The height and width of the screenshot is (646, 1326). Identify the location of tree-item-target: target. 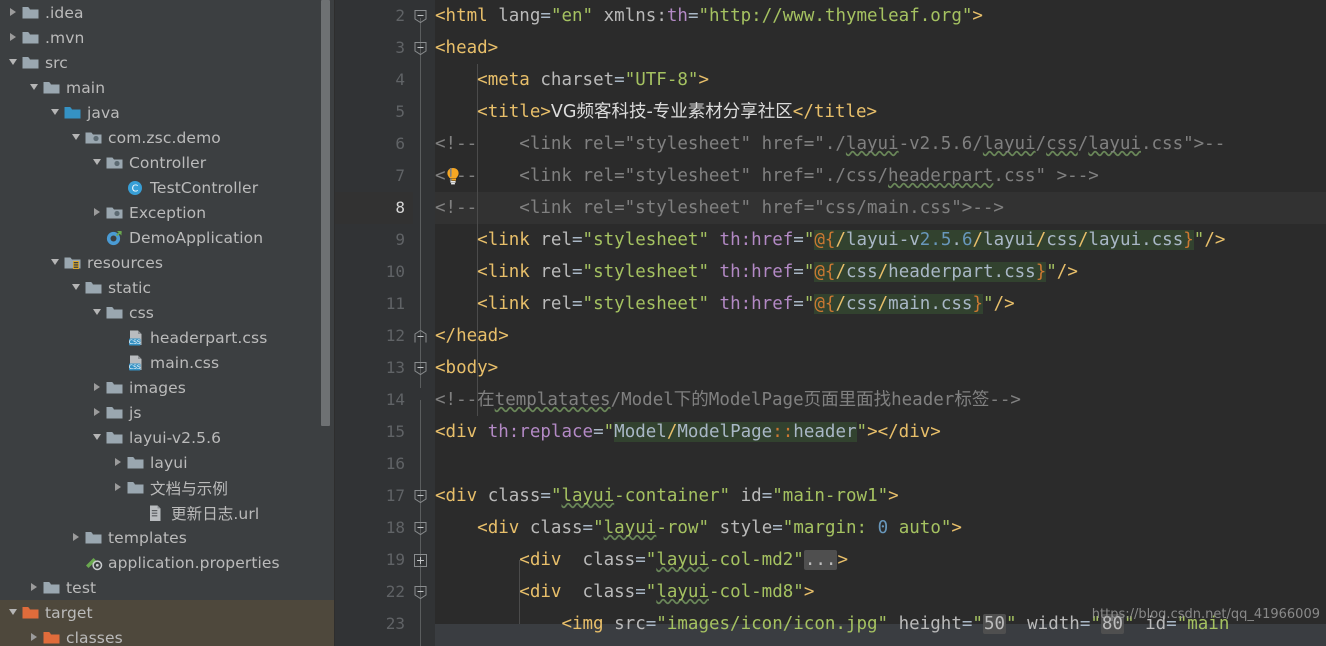
(167, 612).